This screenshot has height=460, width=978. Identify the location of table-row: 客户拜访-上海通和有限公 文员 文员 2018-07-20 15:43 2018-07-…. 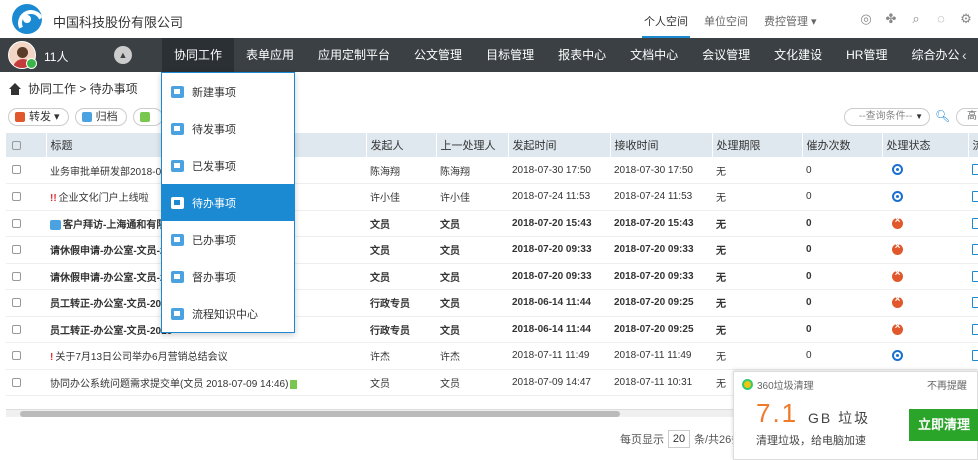
(492, 223).